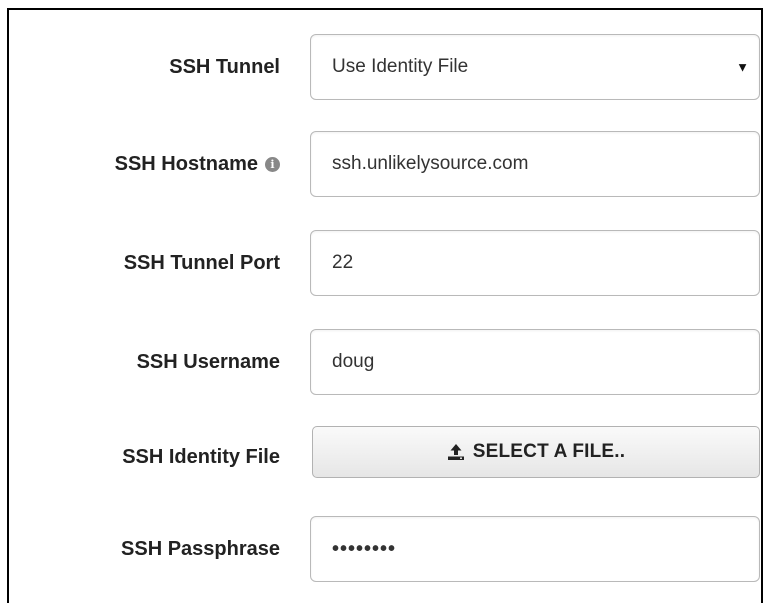 This screenshot has width=769, height=603. What do you see at coordinates (208, 361) in the screenshot?
I see `ssh-username-label: SSH Username` at bounding box center [208, 361].